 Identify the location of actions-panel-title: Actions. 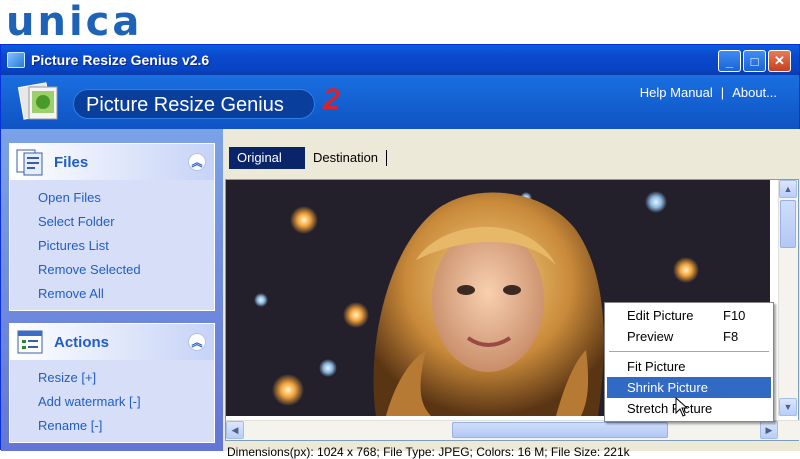
(82, 342).